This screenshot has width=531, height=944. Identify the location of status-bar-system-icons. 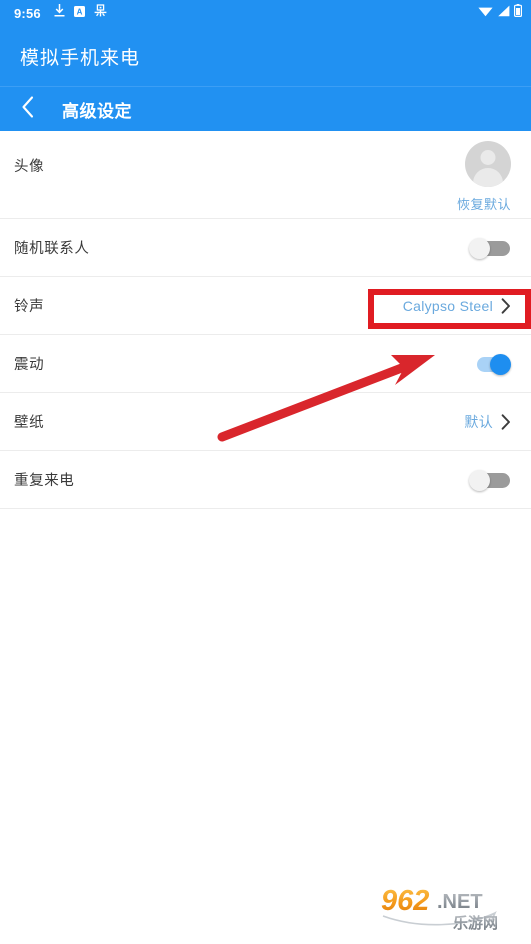
(500, 13).